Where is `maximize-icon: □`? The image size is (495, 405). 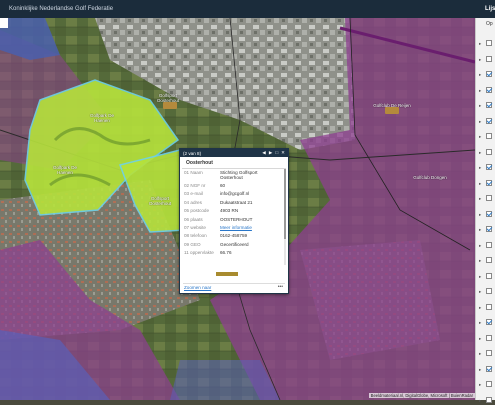 maximize-icon: □ is located at coordinates (276, 153).